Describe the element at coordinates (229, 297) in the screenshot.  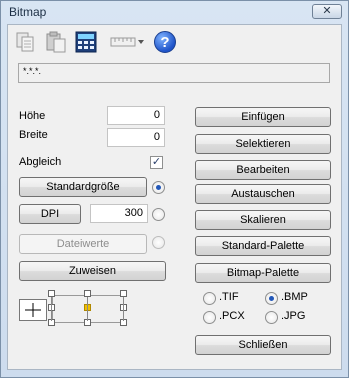
I see `format-tif-label: .TIF` at that location.